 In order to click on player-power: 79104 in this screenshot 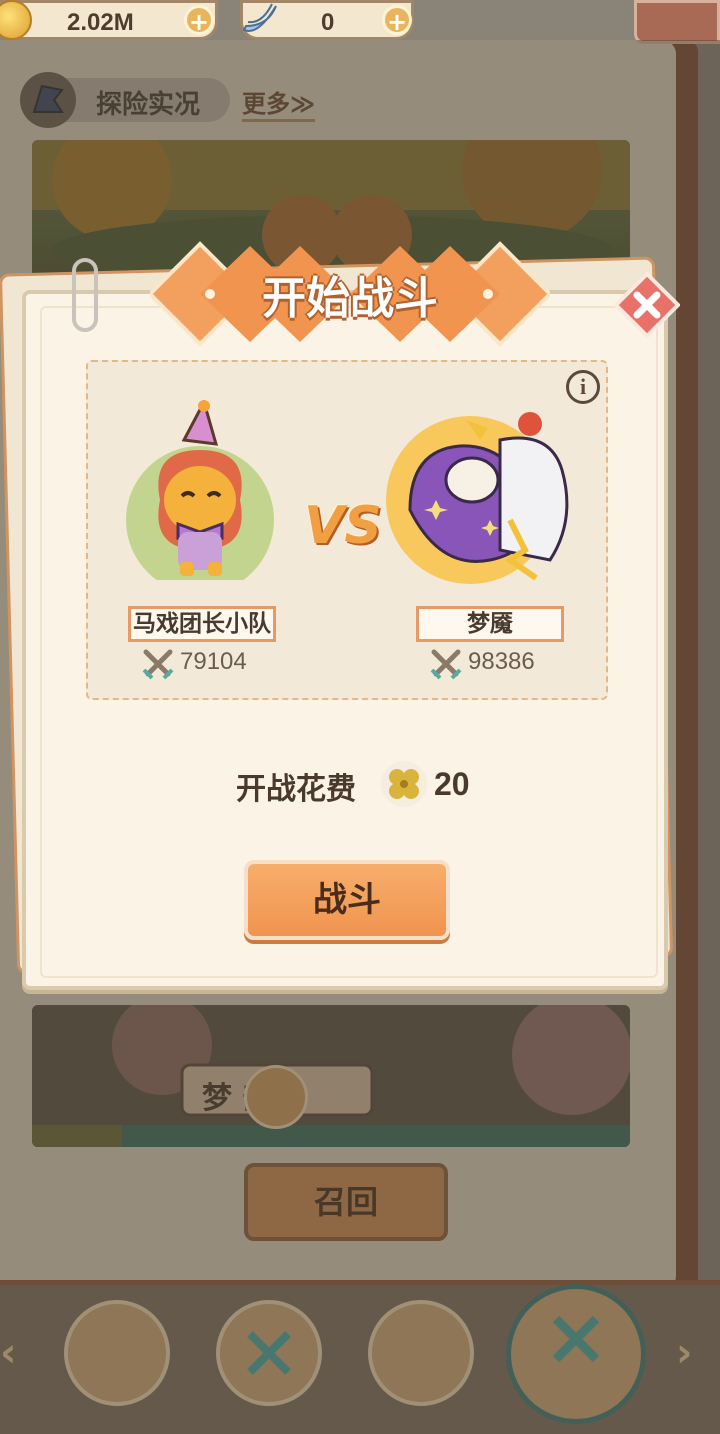, I will do `click(213, 661)`.